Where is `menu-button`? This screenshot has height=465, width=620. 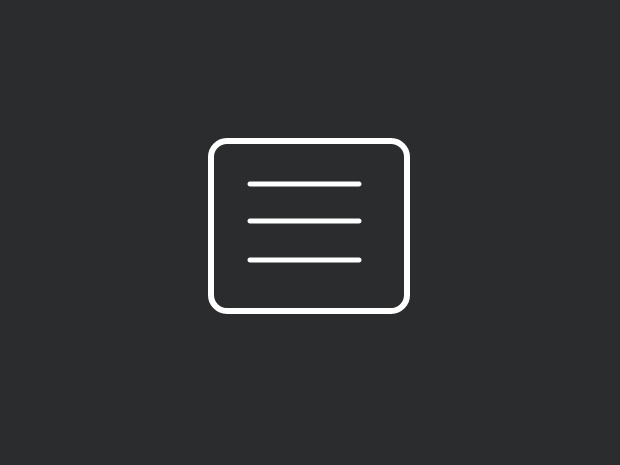 menu-button is located at coordinates (309, 226).